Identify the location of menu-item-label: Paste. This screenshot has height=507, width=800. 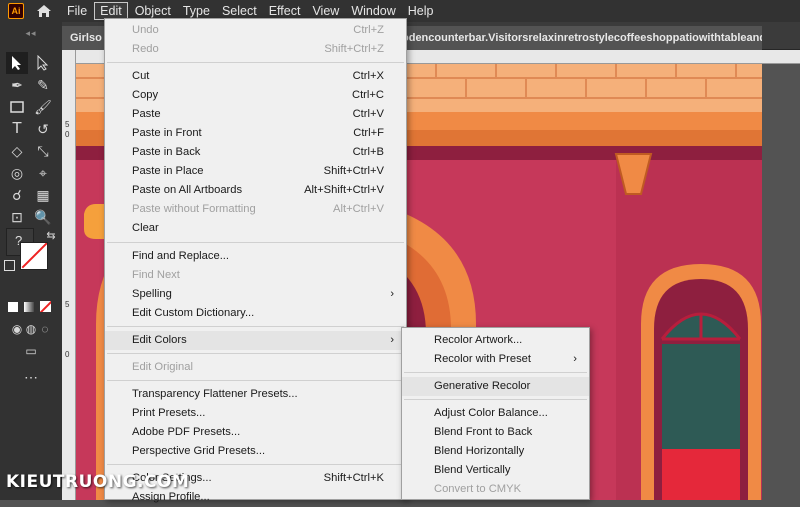
(146, 114).